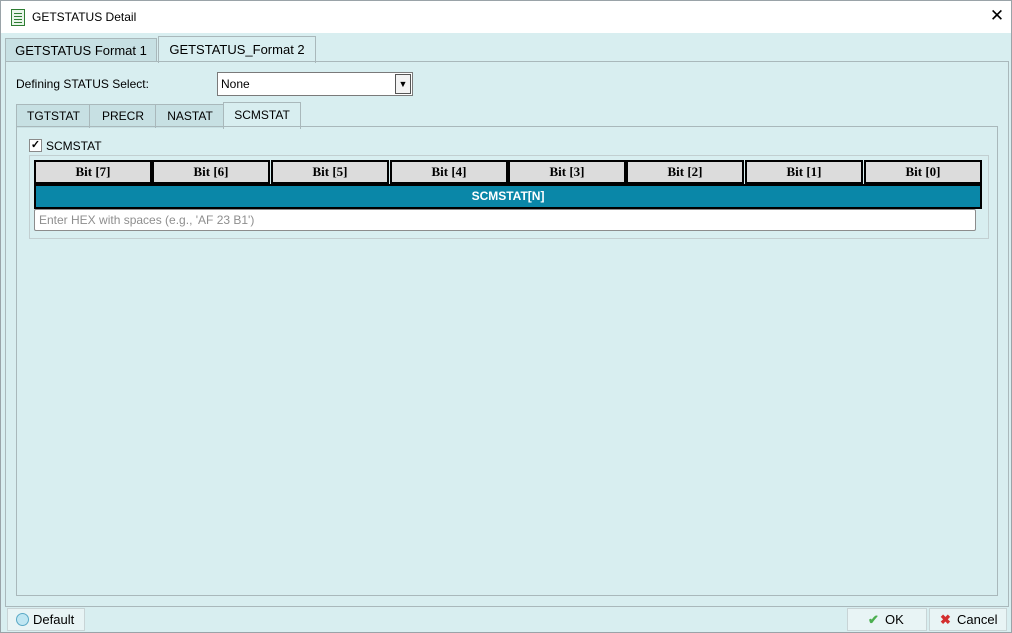  I want to click on tab-label: GETSTATUS Format 1, so click(81, 50).